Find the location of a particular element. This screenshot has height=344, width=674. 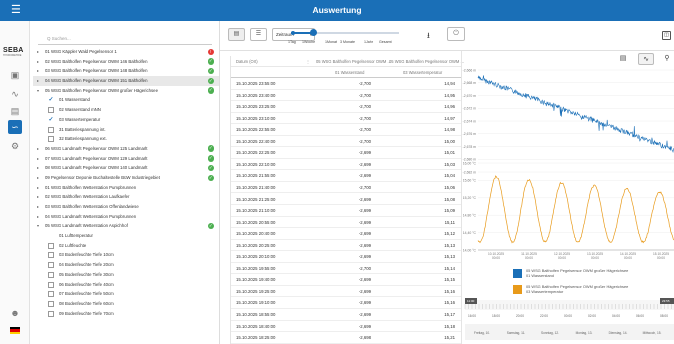

tree-channel-item: 32 Batteriespannung ext. is located at coordinates (126, 139).